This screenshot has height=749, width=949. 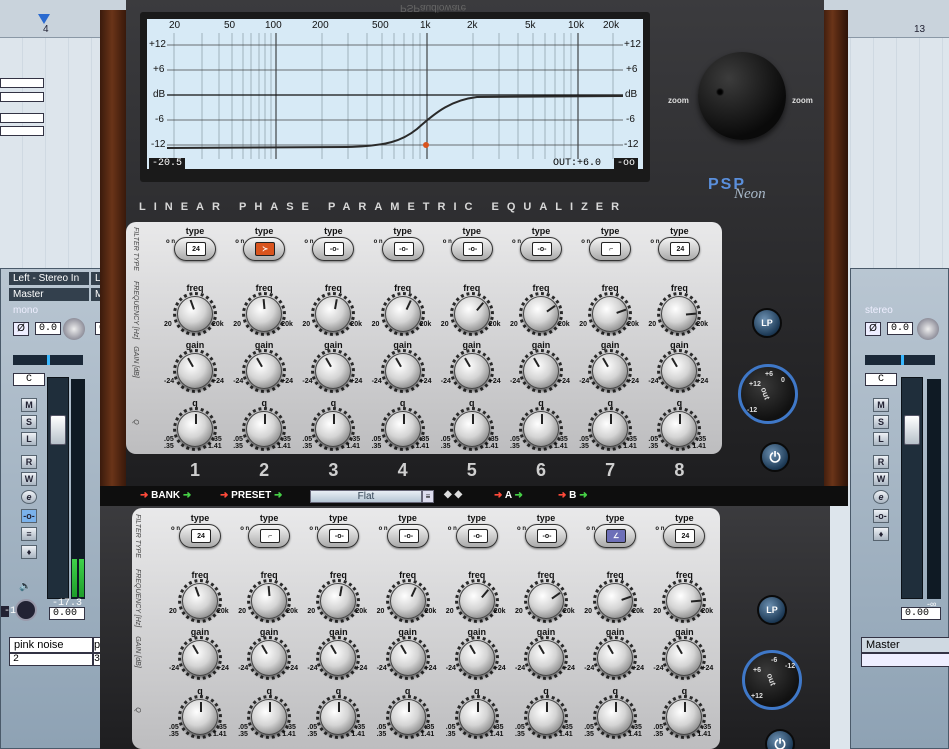 I want to click on band-2-freq-knob, so click(x=264, y=314).